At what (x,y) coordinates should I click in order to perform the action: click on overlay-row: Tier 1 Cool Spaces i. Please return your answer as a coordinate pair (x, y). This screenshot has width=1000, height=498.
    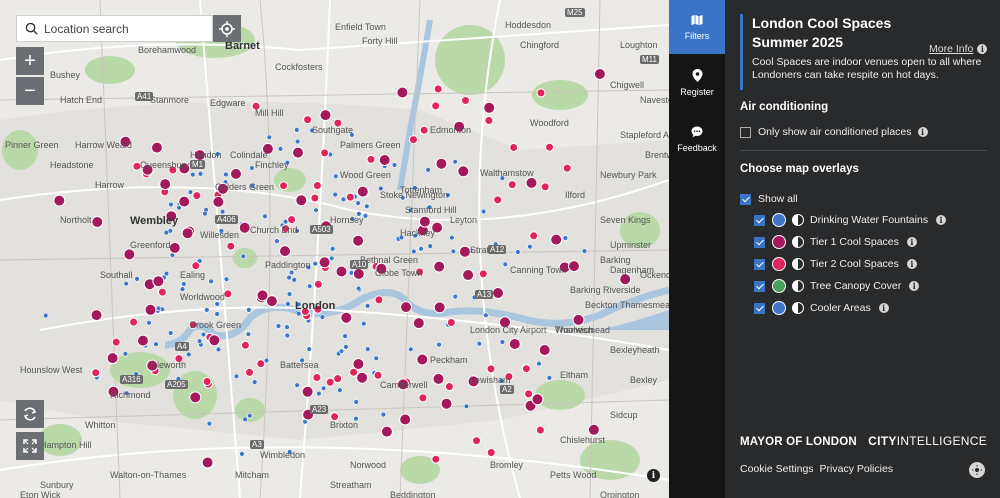
    Looking at the image, I should click on (835, 242).